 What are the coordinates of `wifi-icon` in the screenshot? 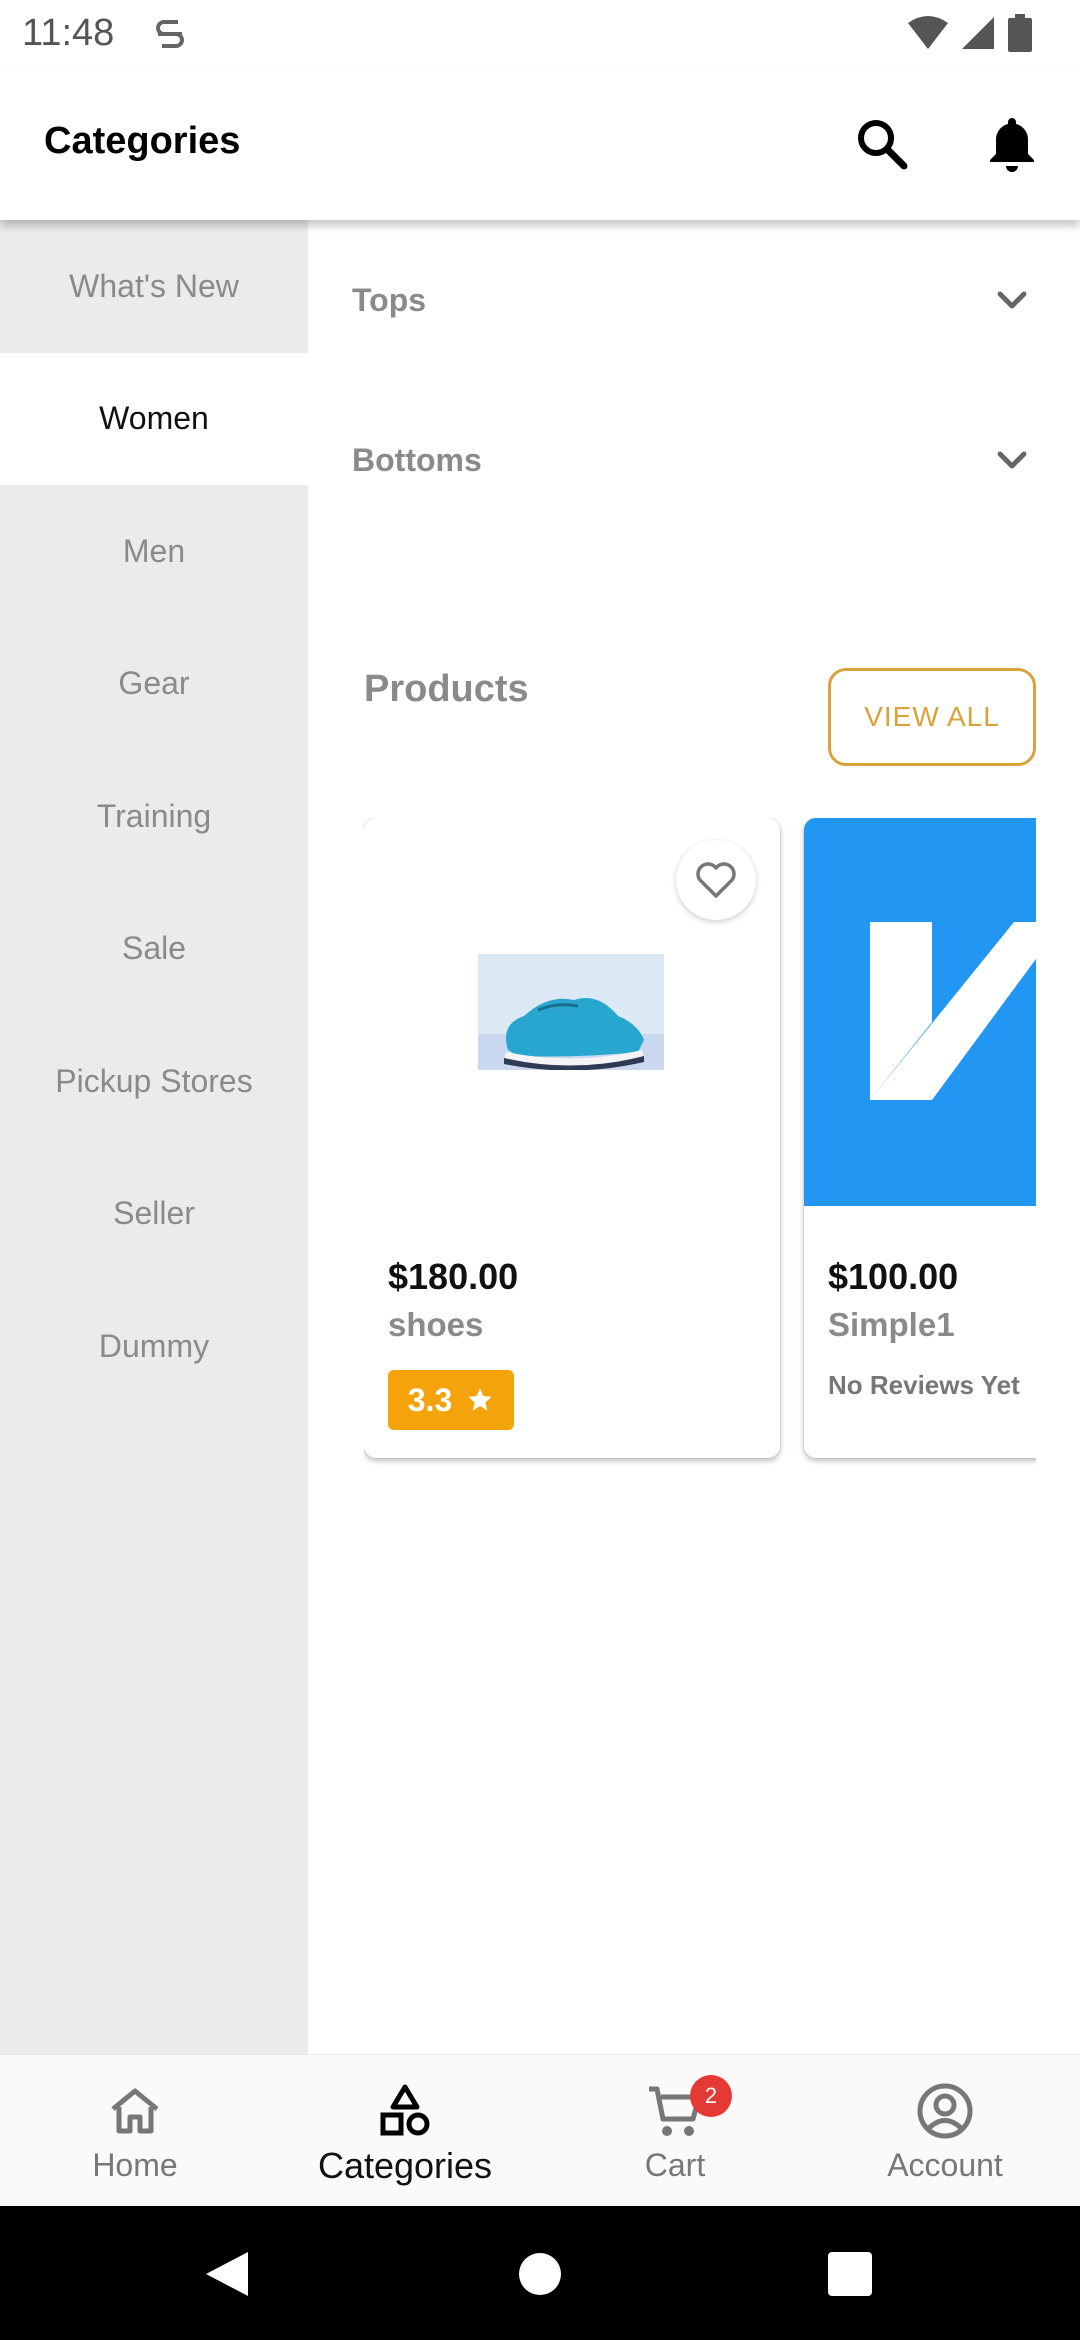 It's located at (928, 32).